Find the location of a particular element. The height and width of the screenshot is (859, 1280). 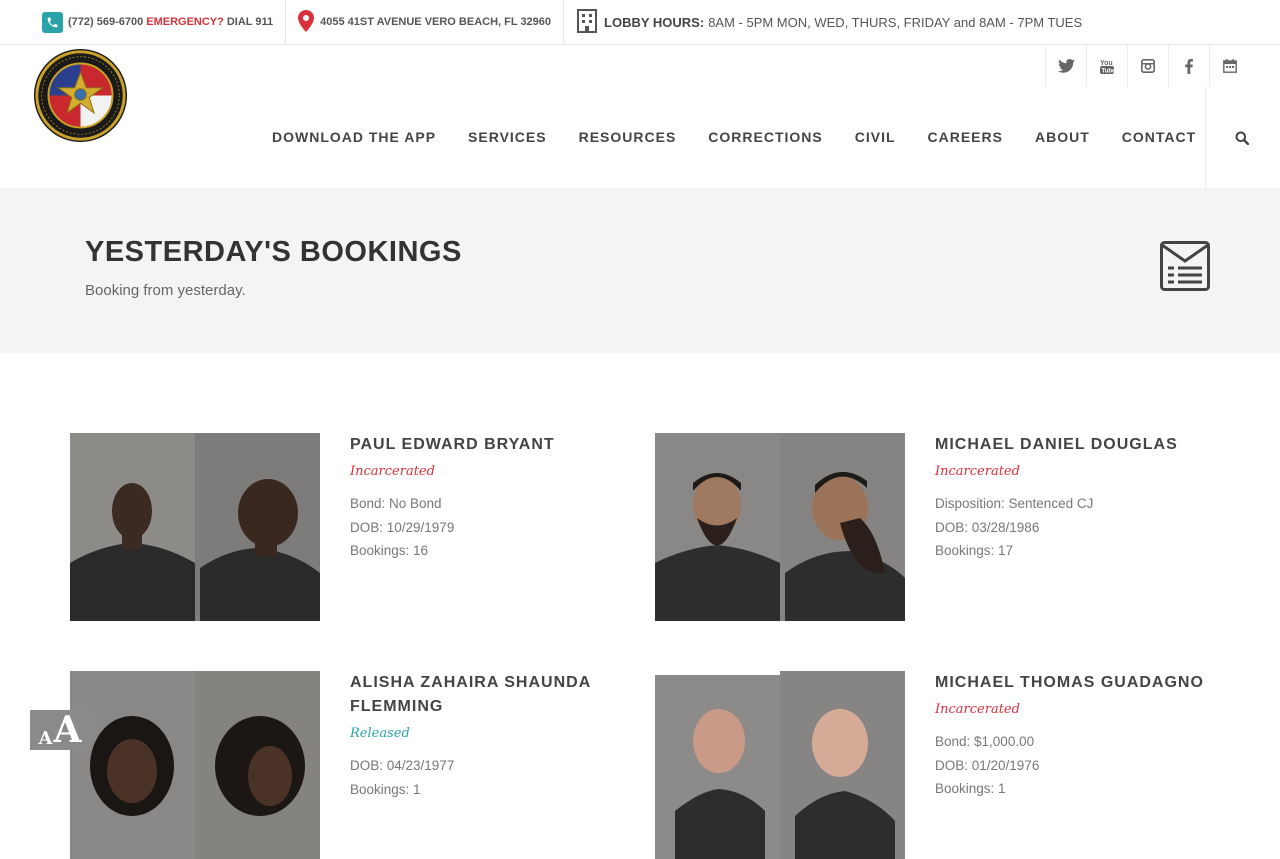

inmate-name: MICHAEL THOMAS GUADAGNO is located at coordinates (1075, 683).